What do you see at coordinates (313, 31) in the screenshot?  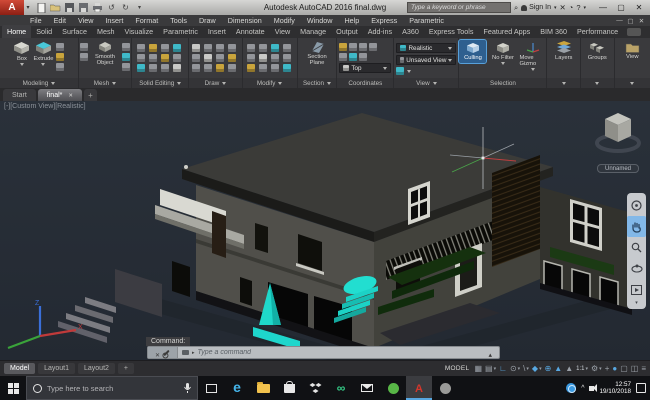 I see `ribbon-tab-manage: Manage` at bounding box center [313, 31].